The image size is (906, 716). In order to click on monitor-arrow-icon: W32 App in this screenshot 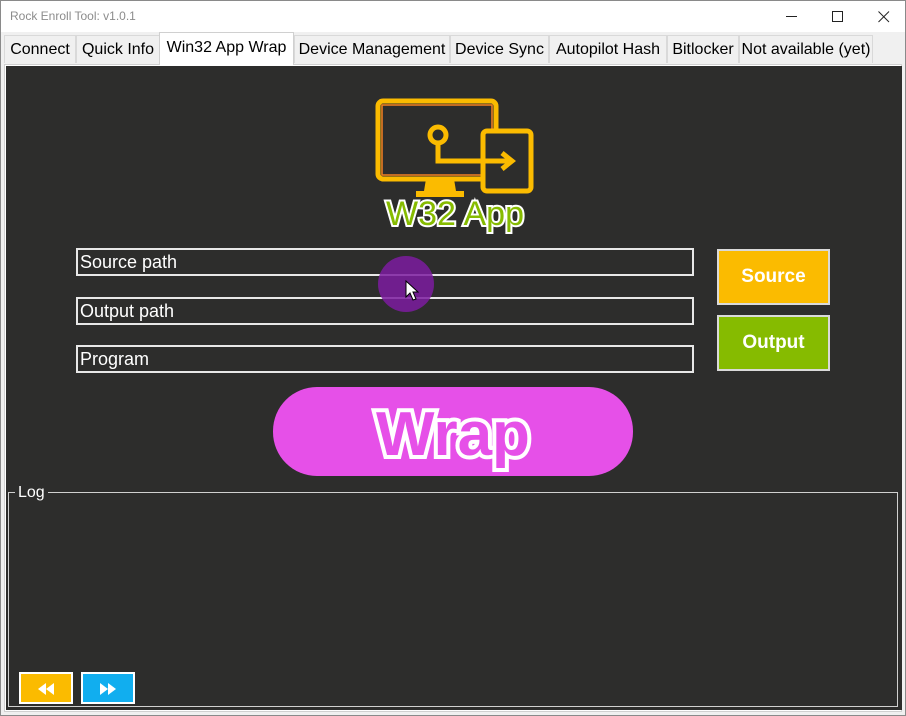, I will do `click(454, 166)`.